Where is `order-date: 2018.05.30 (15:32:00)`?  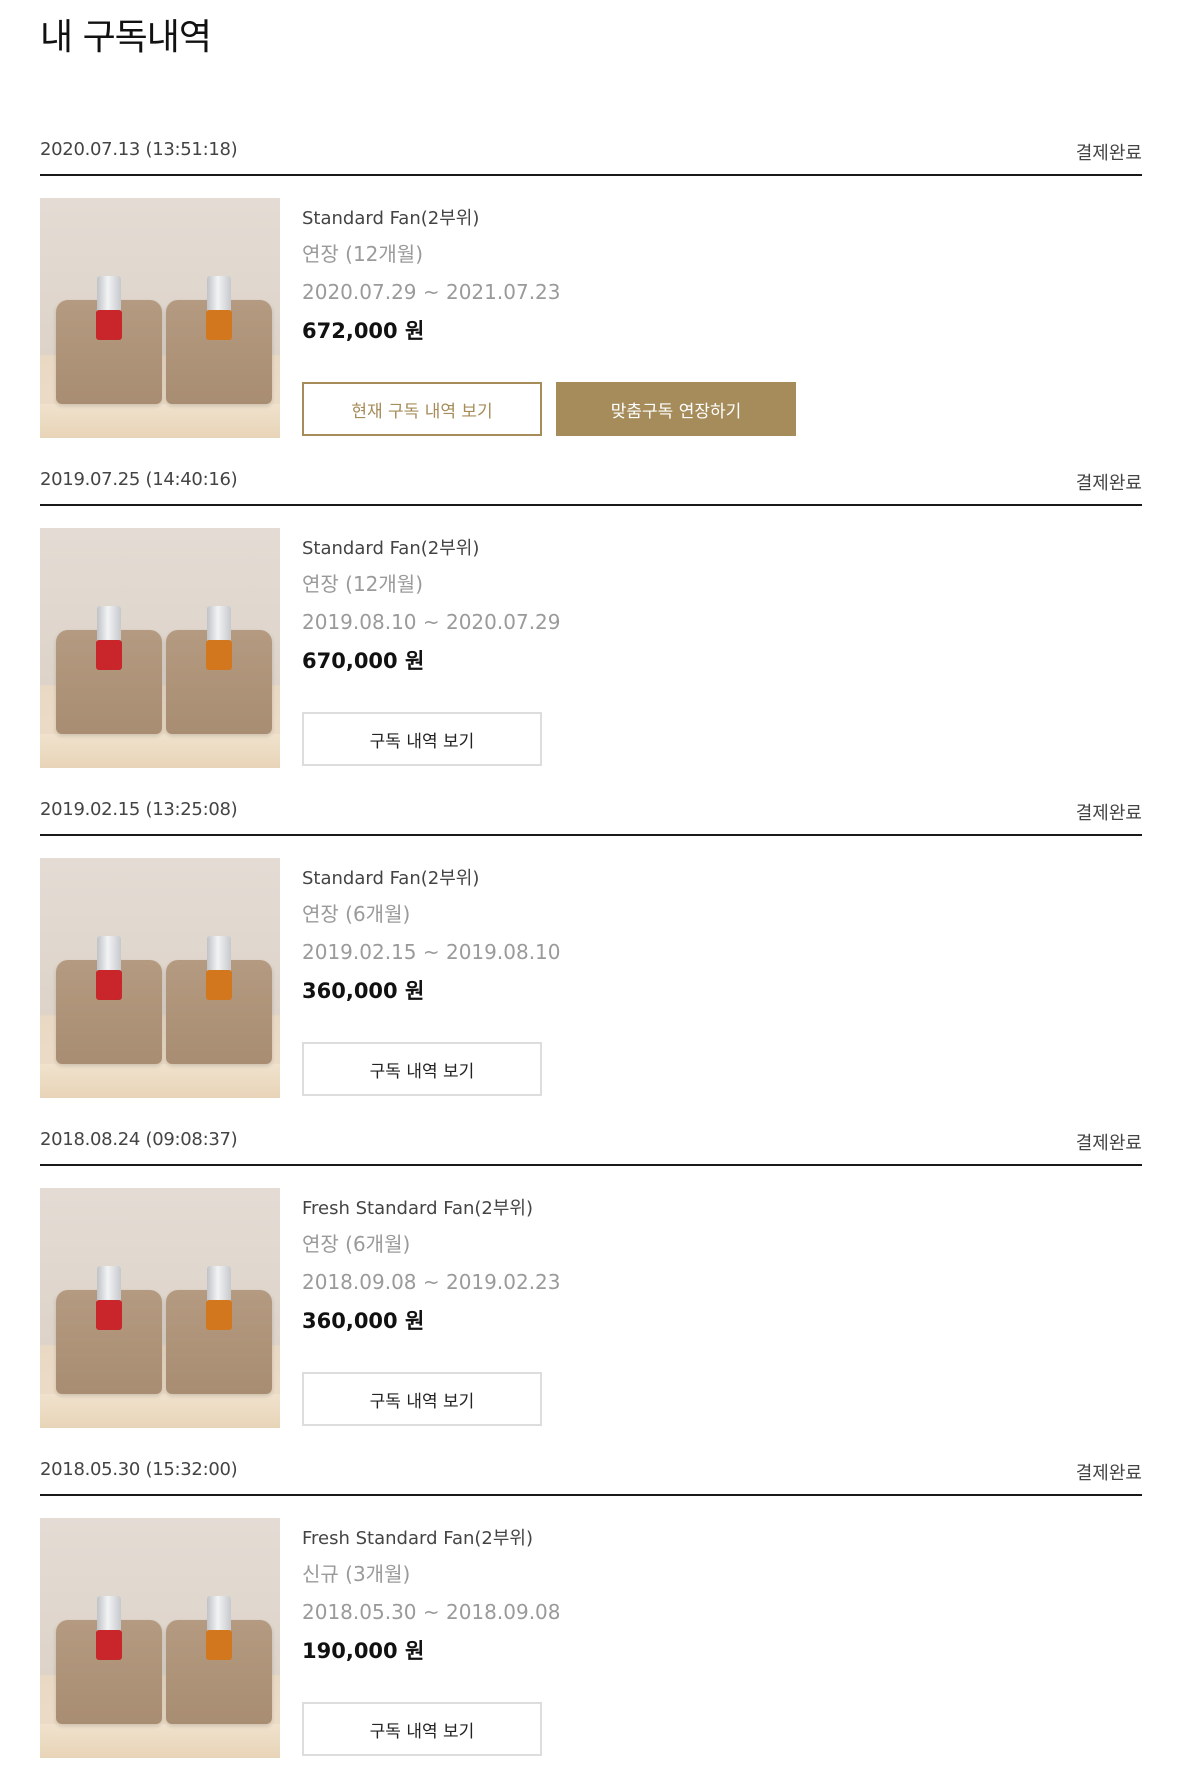 order-date: 2018.05.30 (15:32:00) is located at coordinates (139, 1469).